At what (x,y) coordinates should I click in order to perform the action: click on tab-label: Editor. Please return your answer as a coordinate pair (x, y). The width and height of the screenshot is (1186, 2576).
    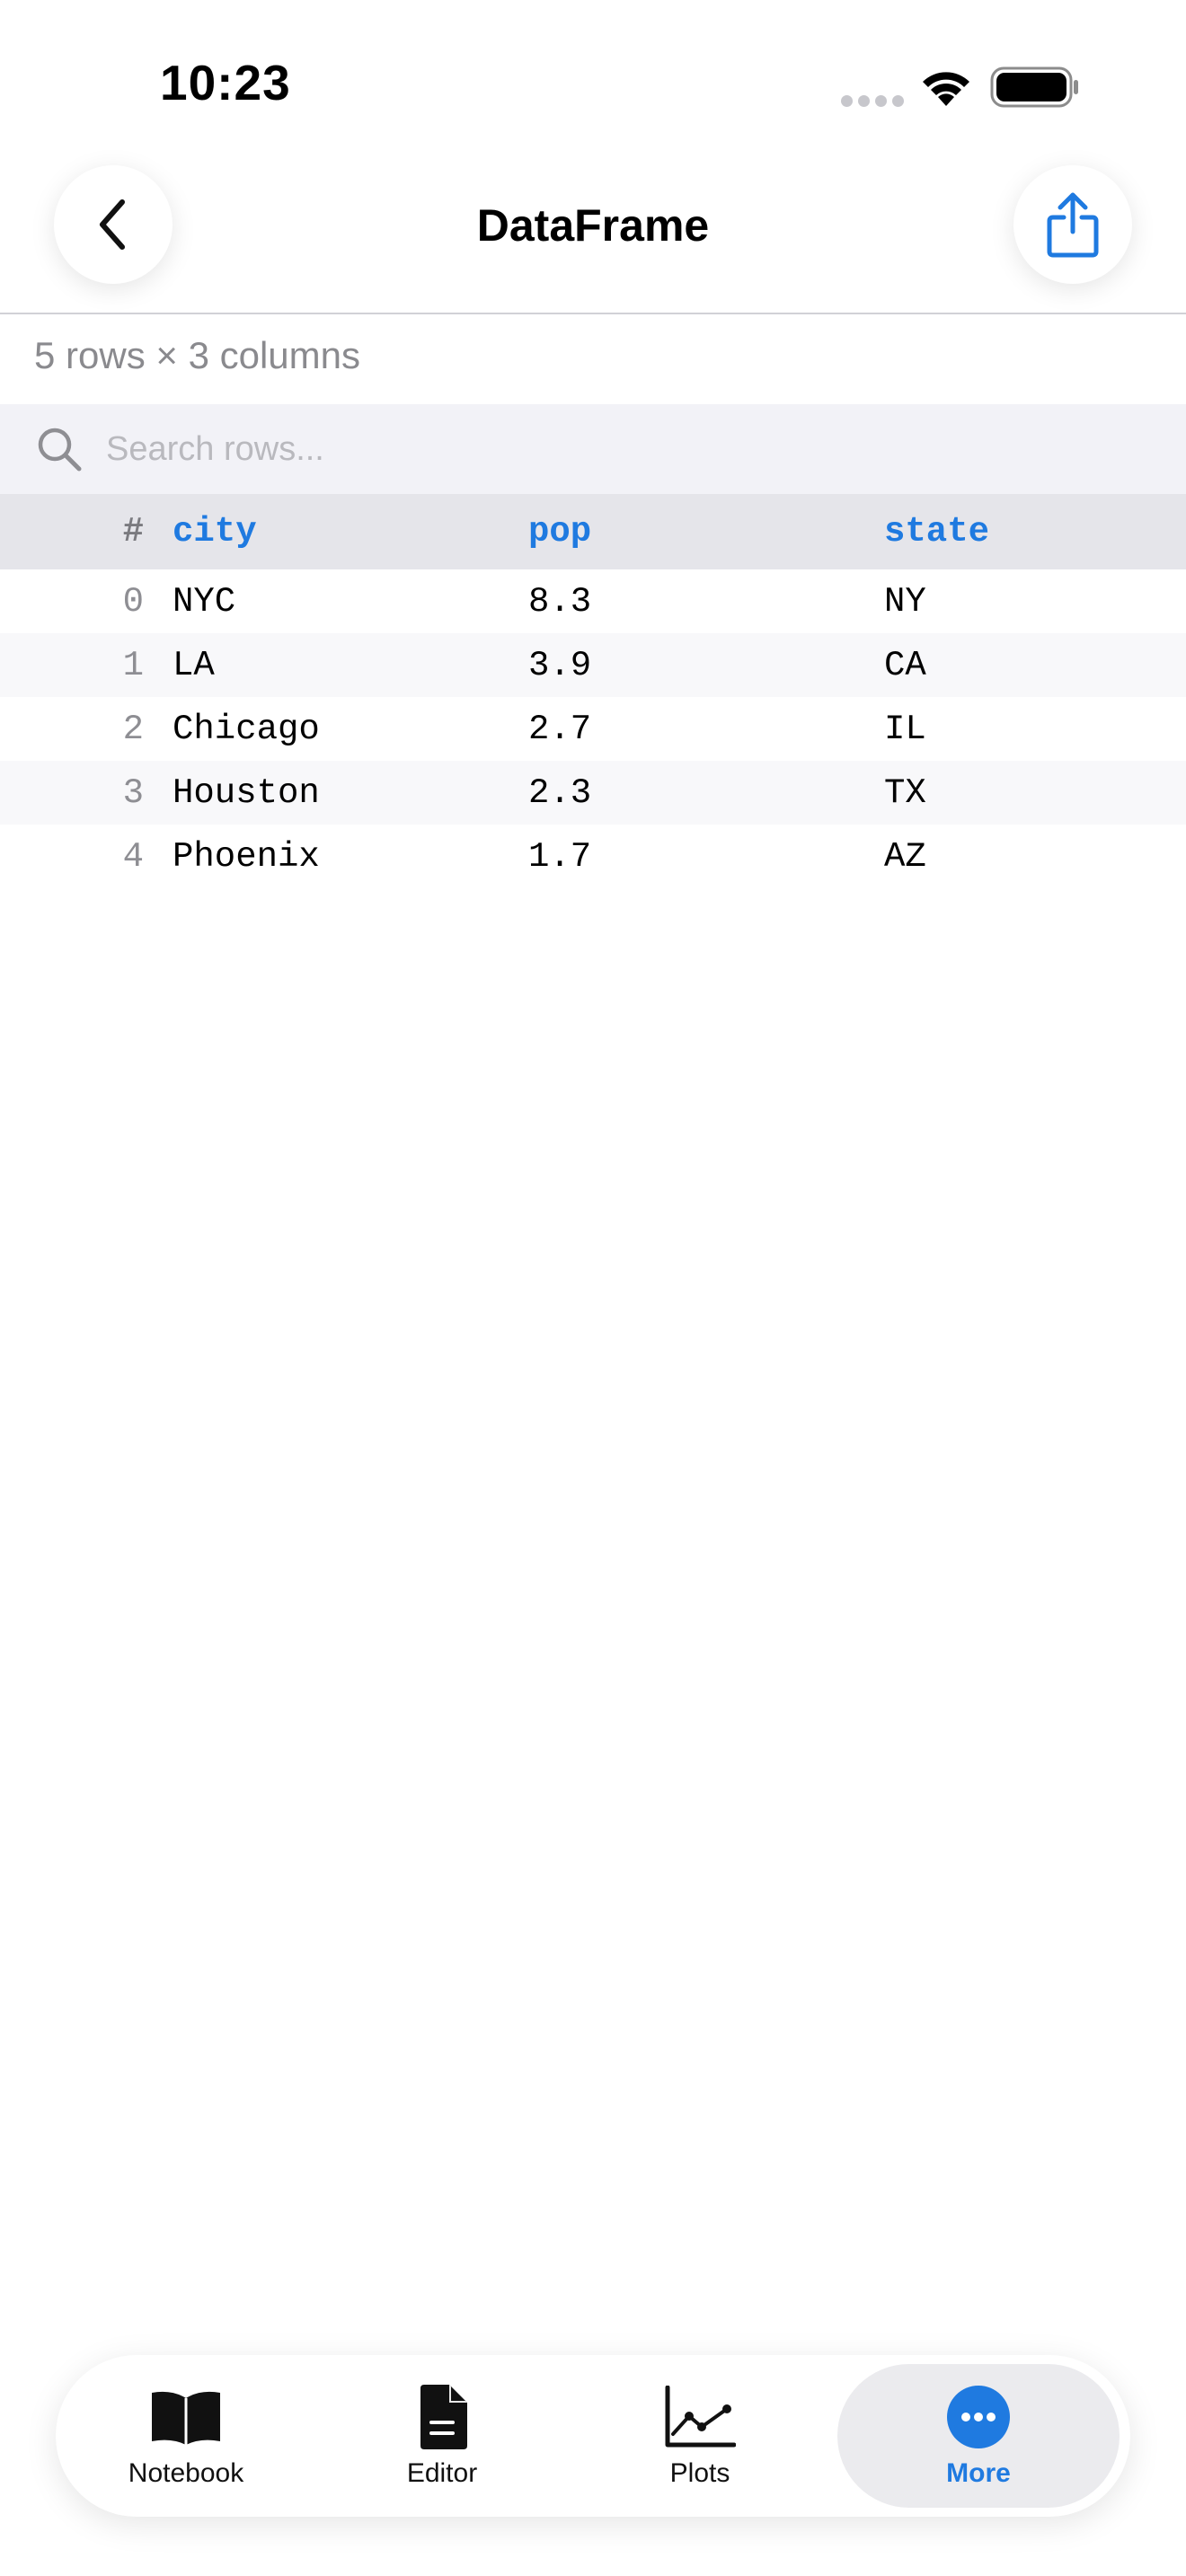
    Looking at the image, I should click on (442, 2473).